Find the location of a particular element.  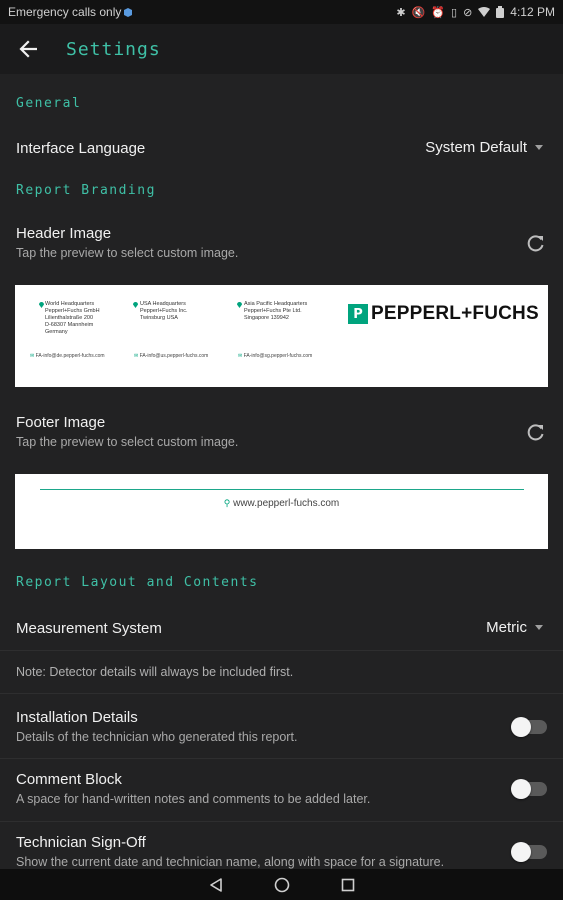

comment-block-title: Comment Block is located at coordinates (69, 779).